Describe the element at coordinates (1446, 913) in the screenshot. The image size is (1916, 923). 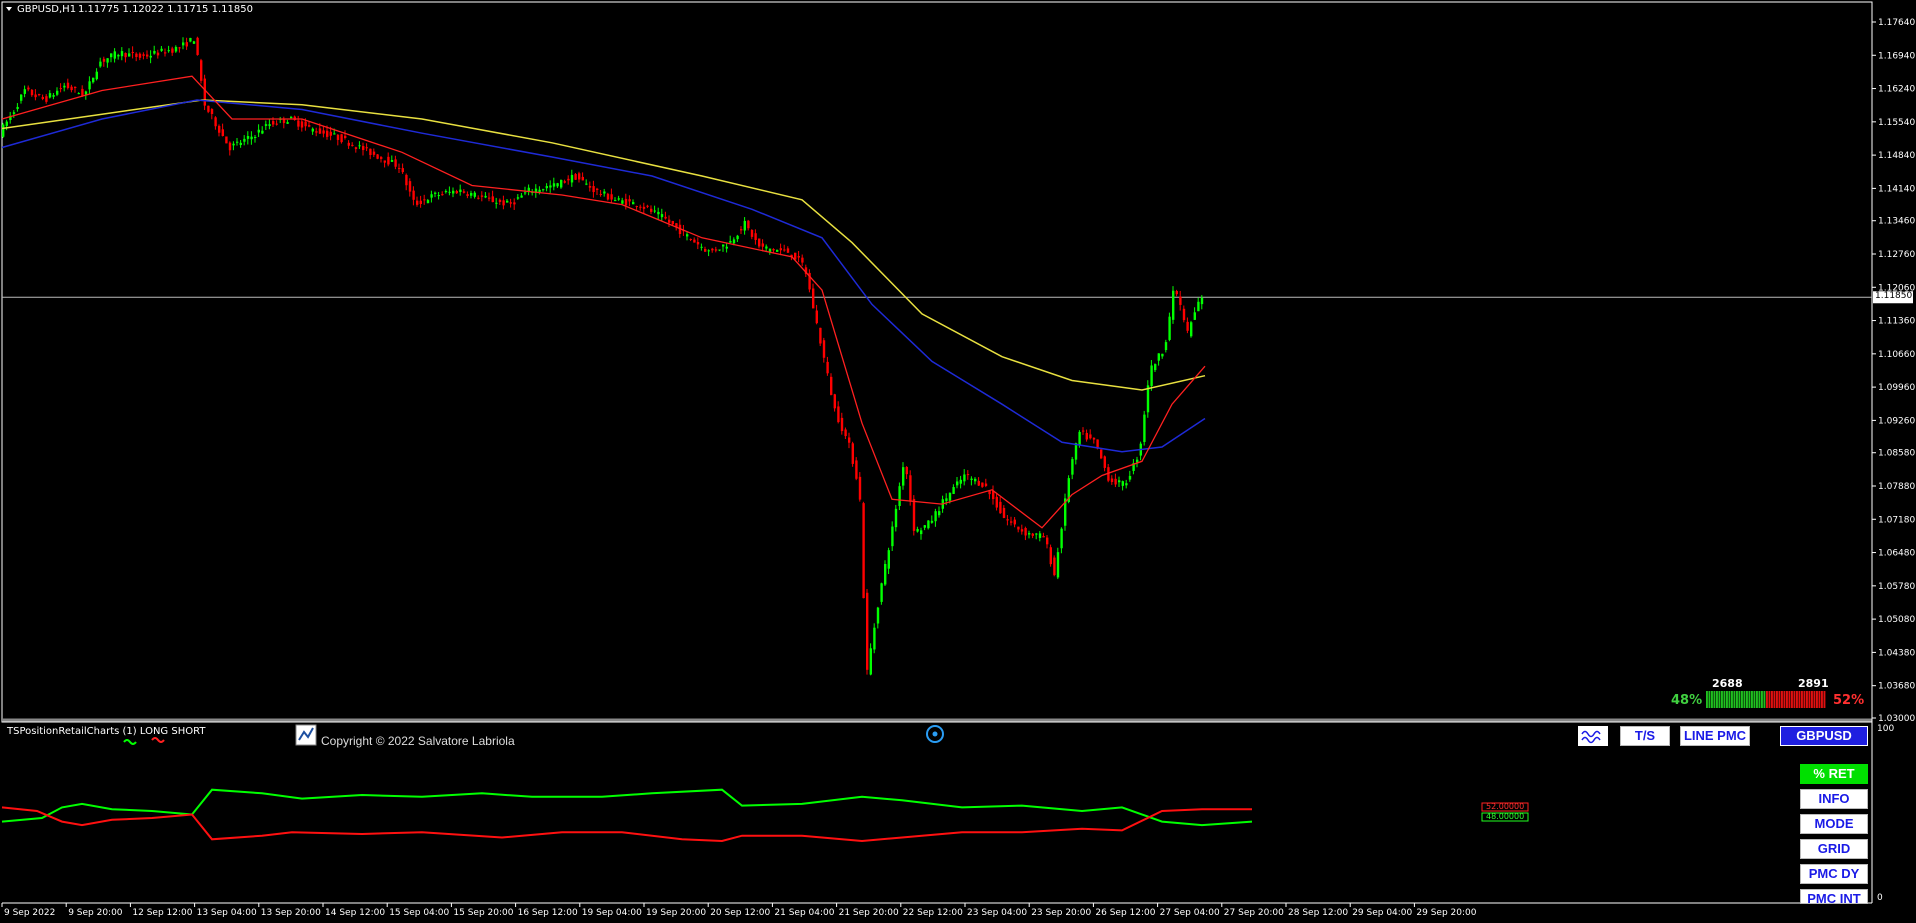
I see `time-tick-label: 29 Sep 20:00` at that location.